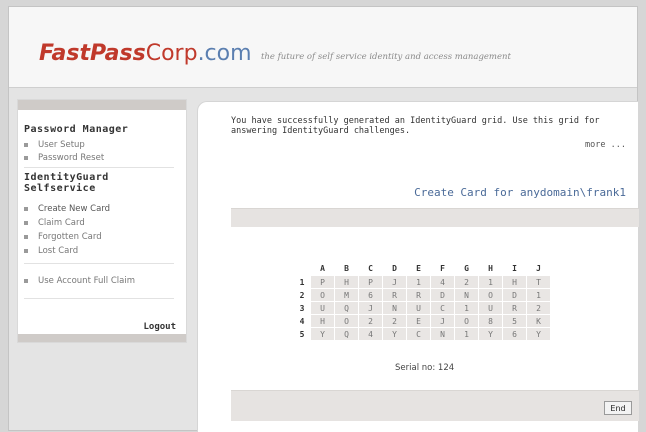  Describe the element at coordinates (446, 368) in the screenshot. I see `serial-value: 124` at that location.